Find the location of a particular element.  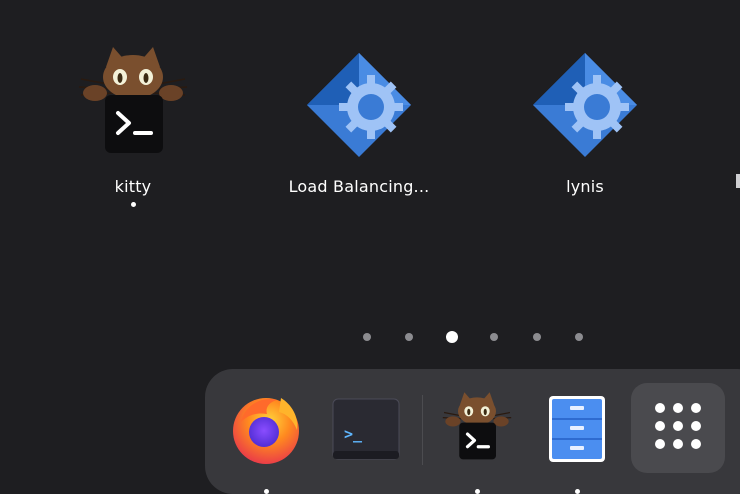

app-grid-icon is located at coordinates (678, 428).